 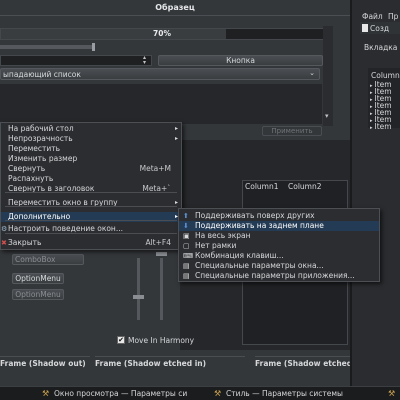 What do you see at coordinates (121, 340) in the screenshot?
I see `move-in-harmony-checkbox: ✔` at bounding box center [121, 340].